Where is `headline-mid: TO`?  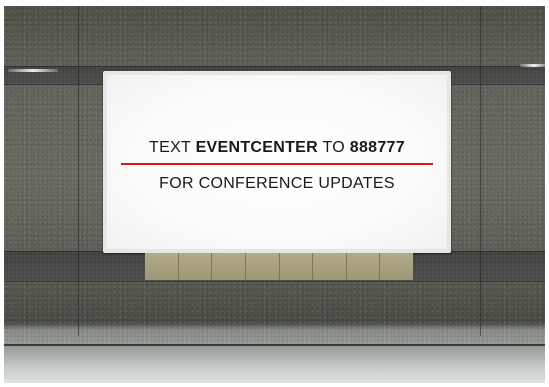 headline-mid: TO is located at coordinates (334, 147).